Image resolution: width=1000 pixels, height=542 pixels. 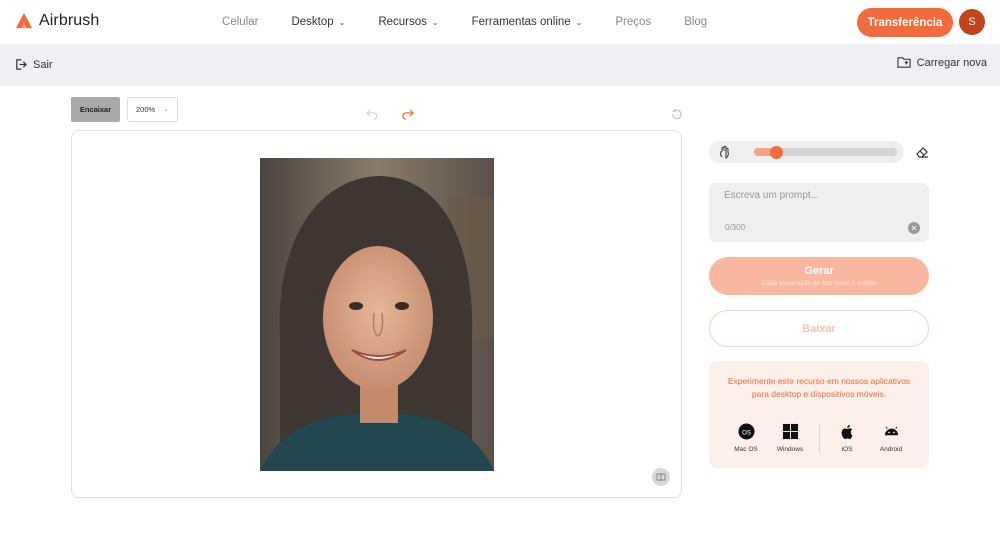 I want to click on nav-item-recursos: Recursos ⌄, so click(x=408, y=22).